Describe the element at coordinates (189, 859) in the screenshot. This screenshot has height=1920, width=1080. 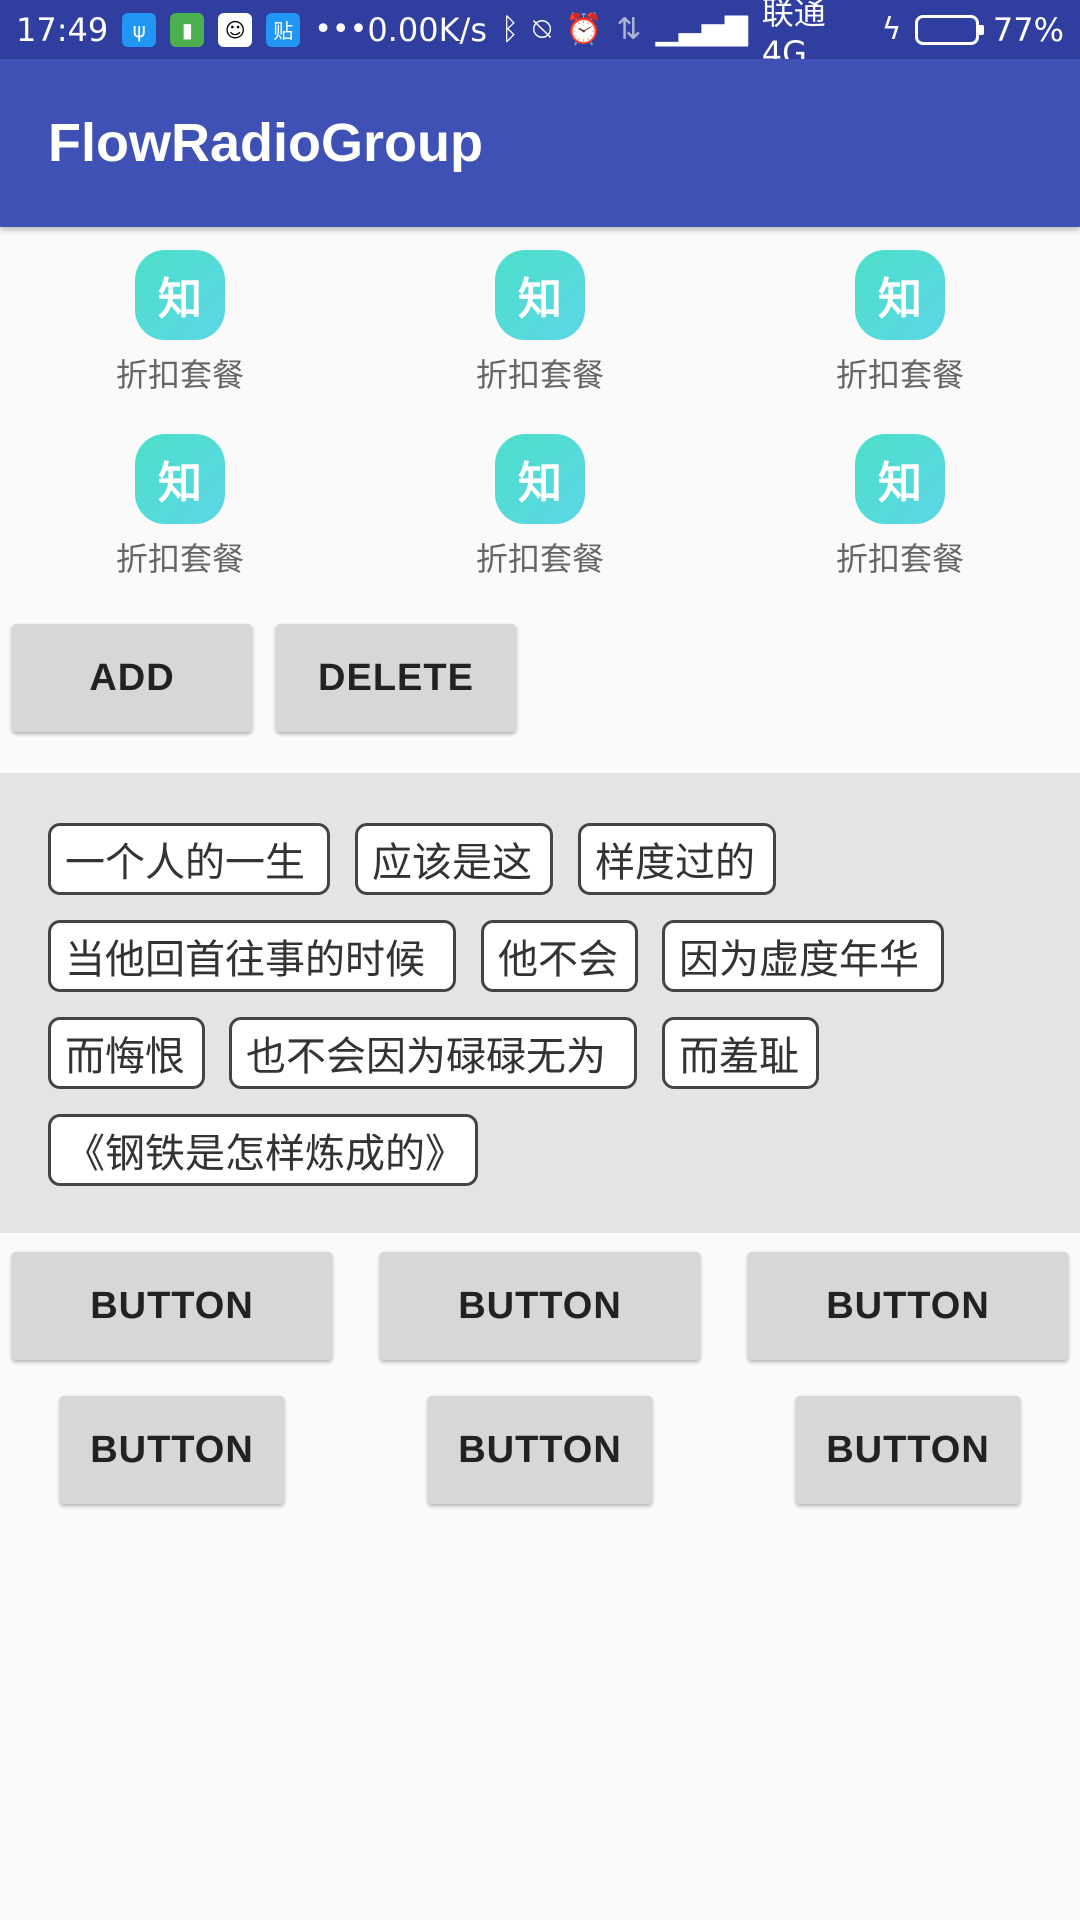
I see `tag-radio: 一个人的一生` at that location.